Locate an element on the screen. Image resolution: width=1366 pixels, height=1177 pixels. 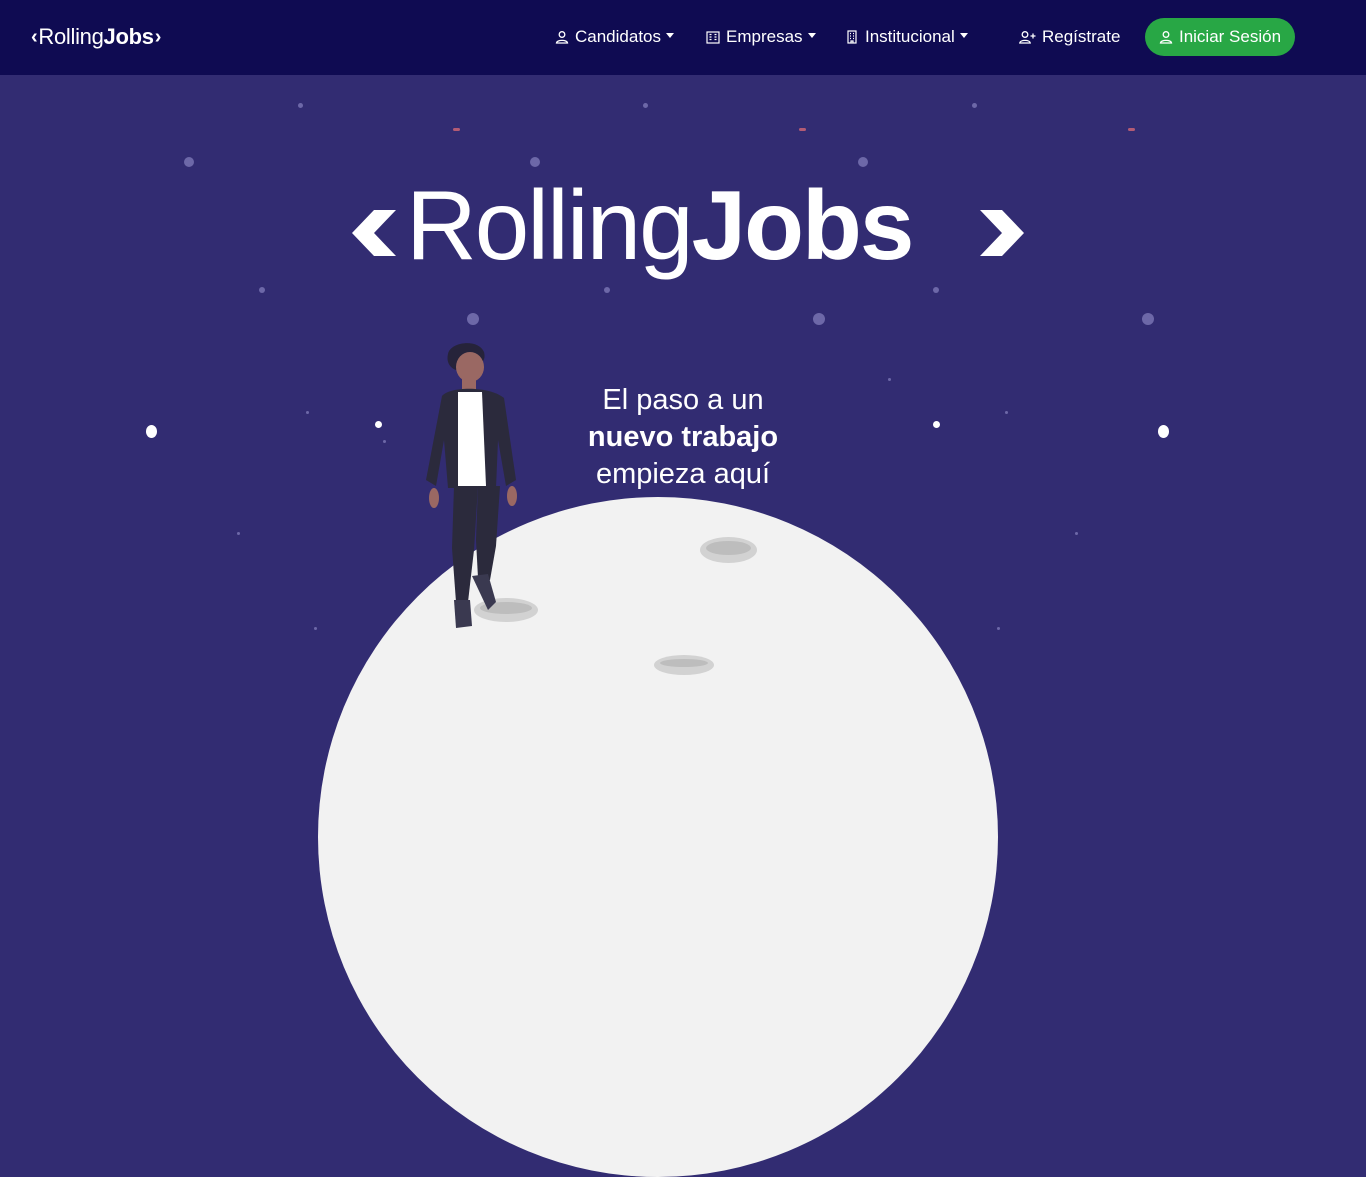
hero-wordmark-light: Rolling is located at coordinates (550, 225).